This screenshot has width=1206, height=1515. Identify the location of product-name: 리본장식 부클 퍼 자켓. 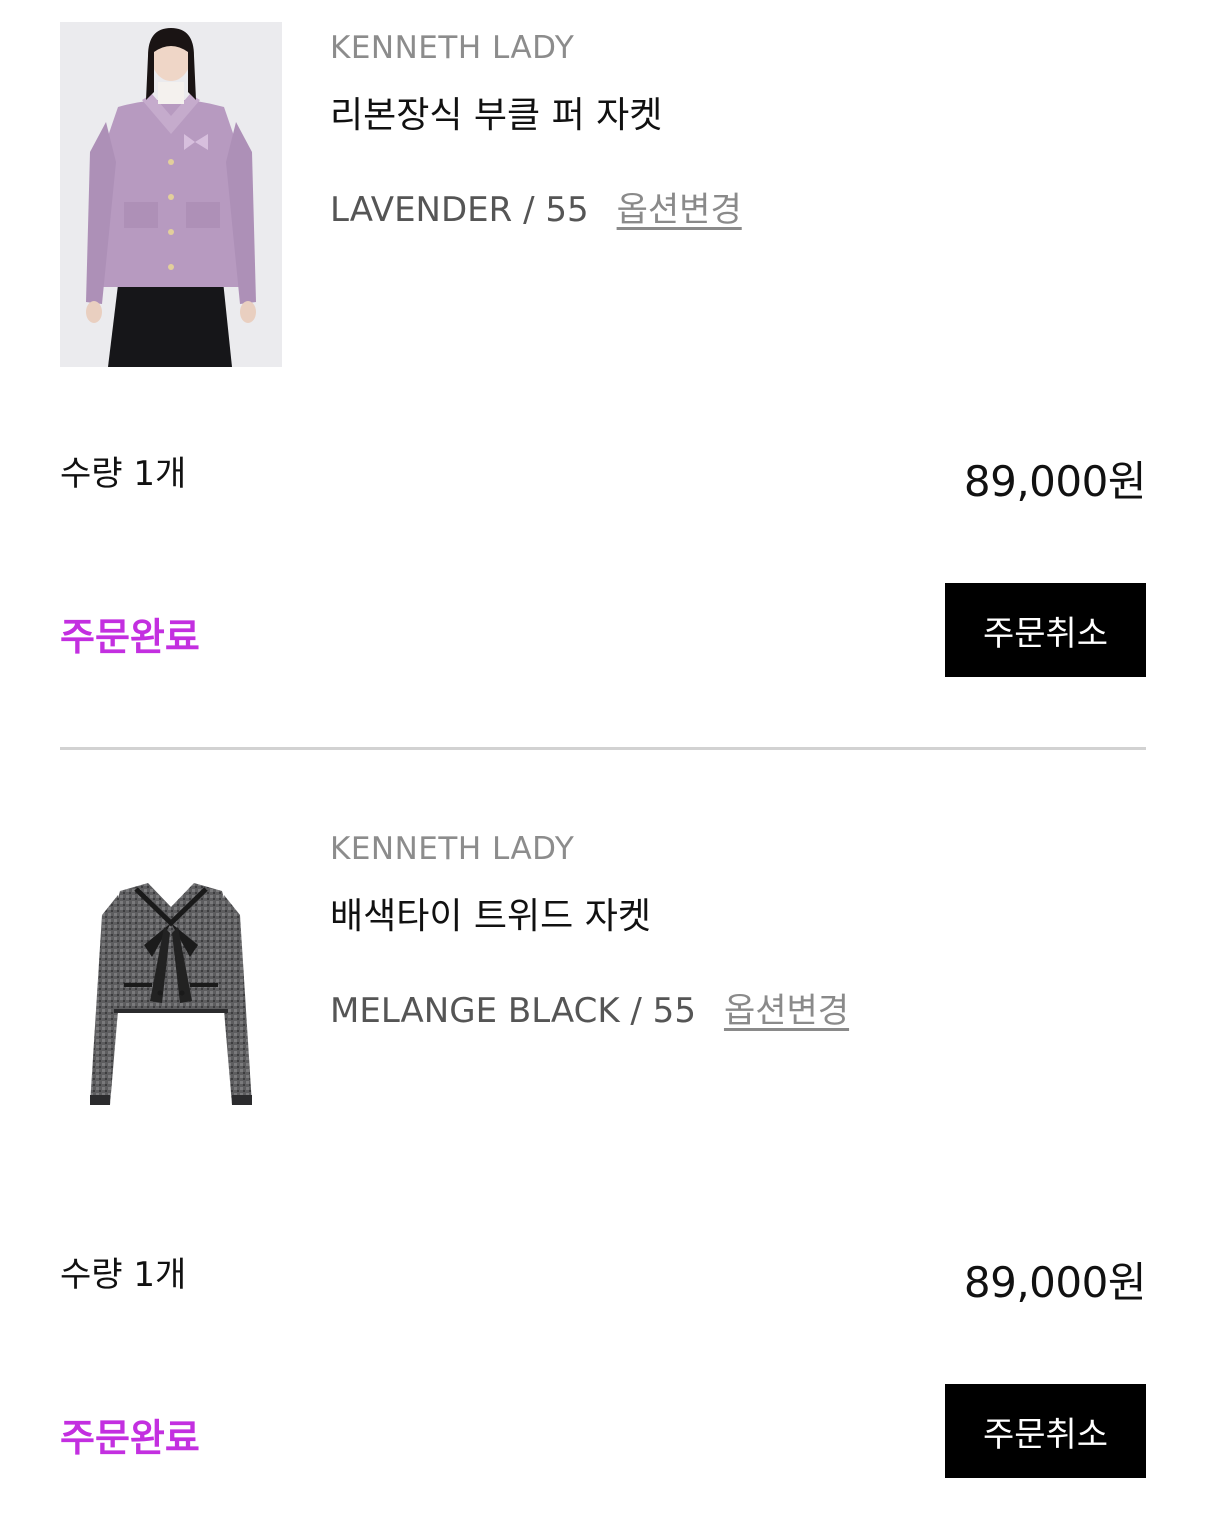
(496, 112).